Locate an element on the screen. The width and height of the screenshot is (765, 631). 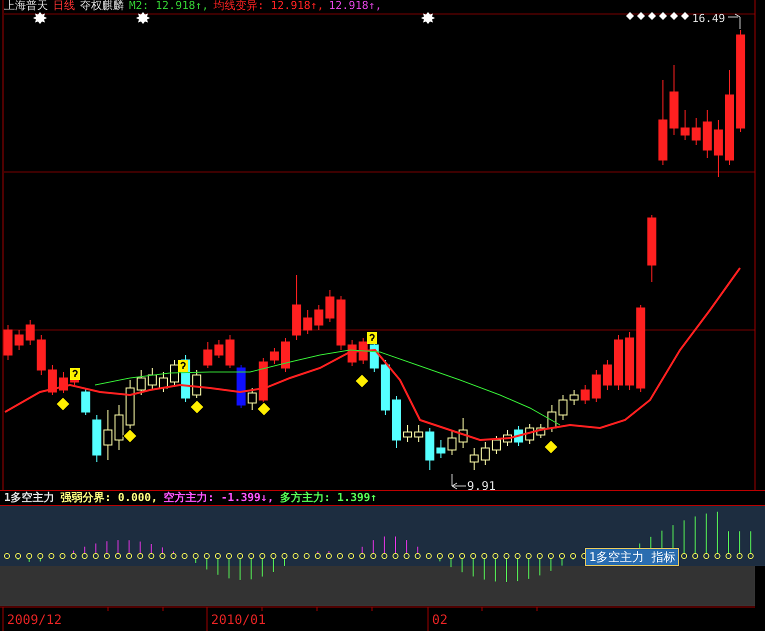
low-price-label: 9.91 is located at coordinates (481, 484).